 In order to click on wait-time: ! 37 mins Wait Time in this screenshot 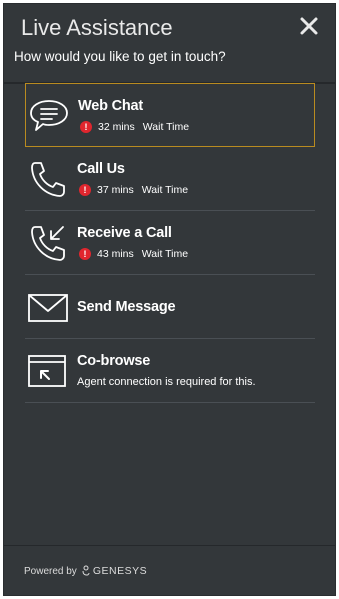, I will do `click(133, 190)`.